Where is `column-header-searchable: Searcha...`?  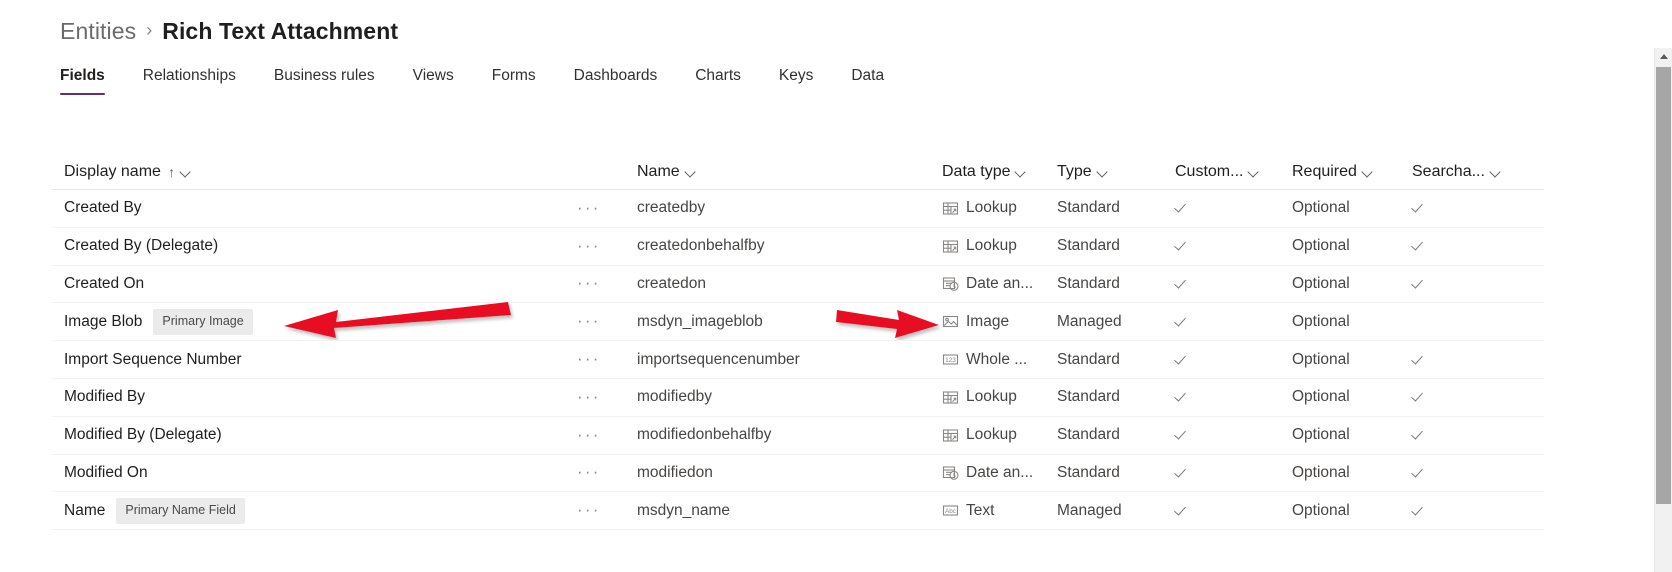 column-header-searchable: Searcha... is located at coordinates (1472, 172).